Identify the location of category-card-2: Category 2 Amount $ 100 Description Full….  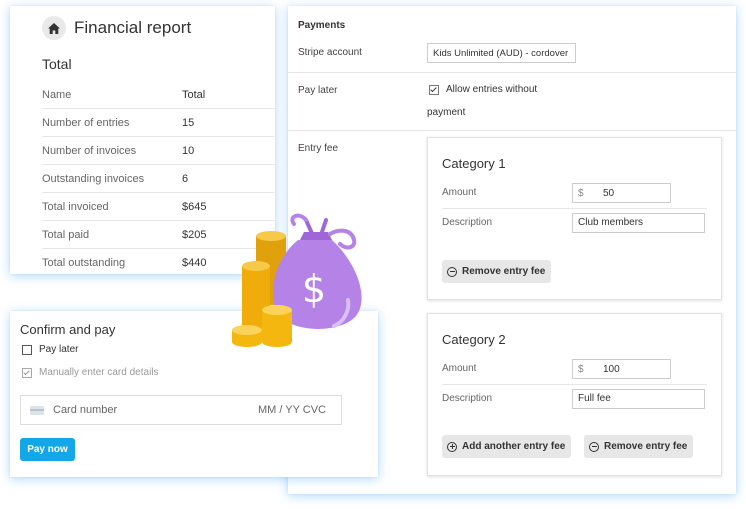
(574, 394).